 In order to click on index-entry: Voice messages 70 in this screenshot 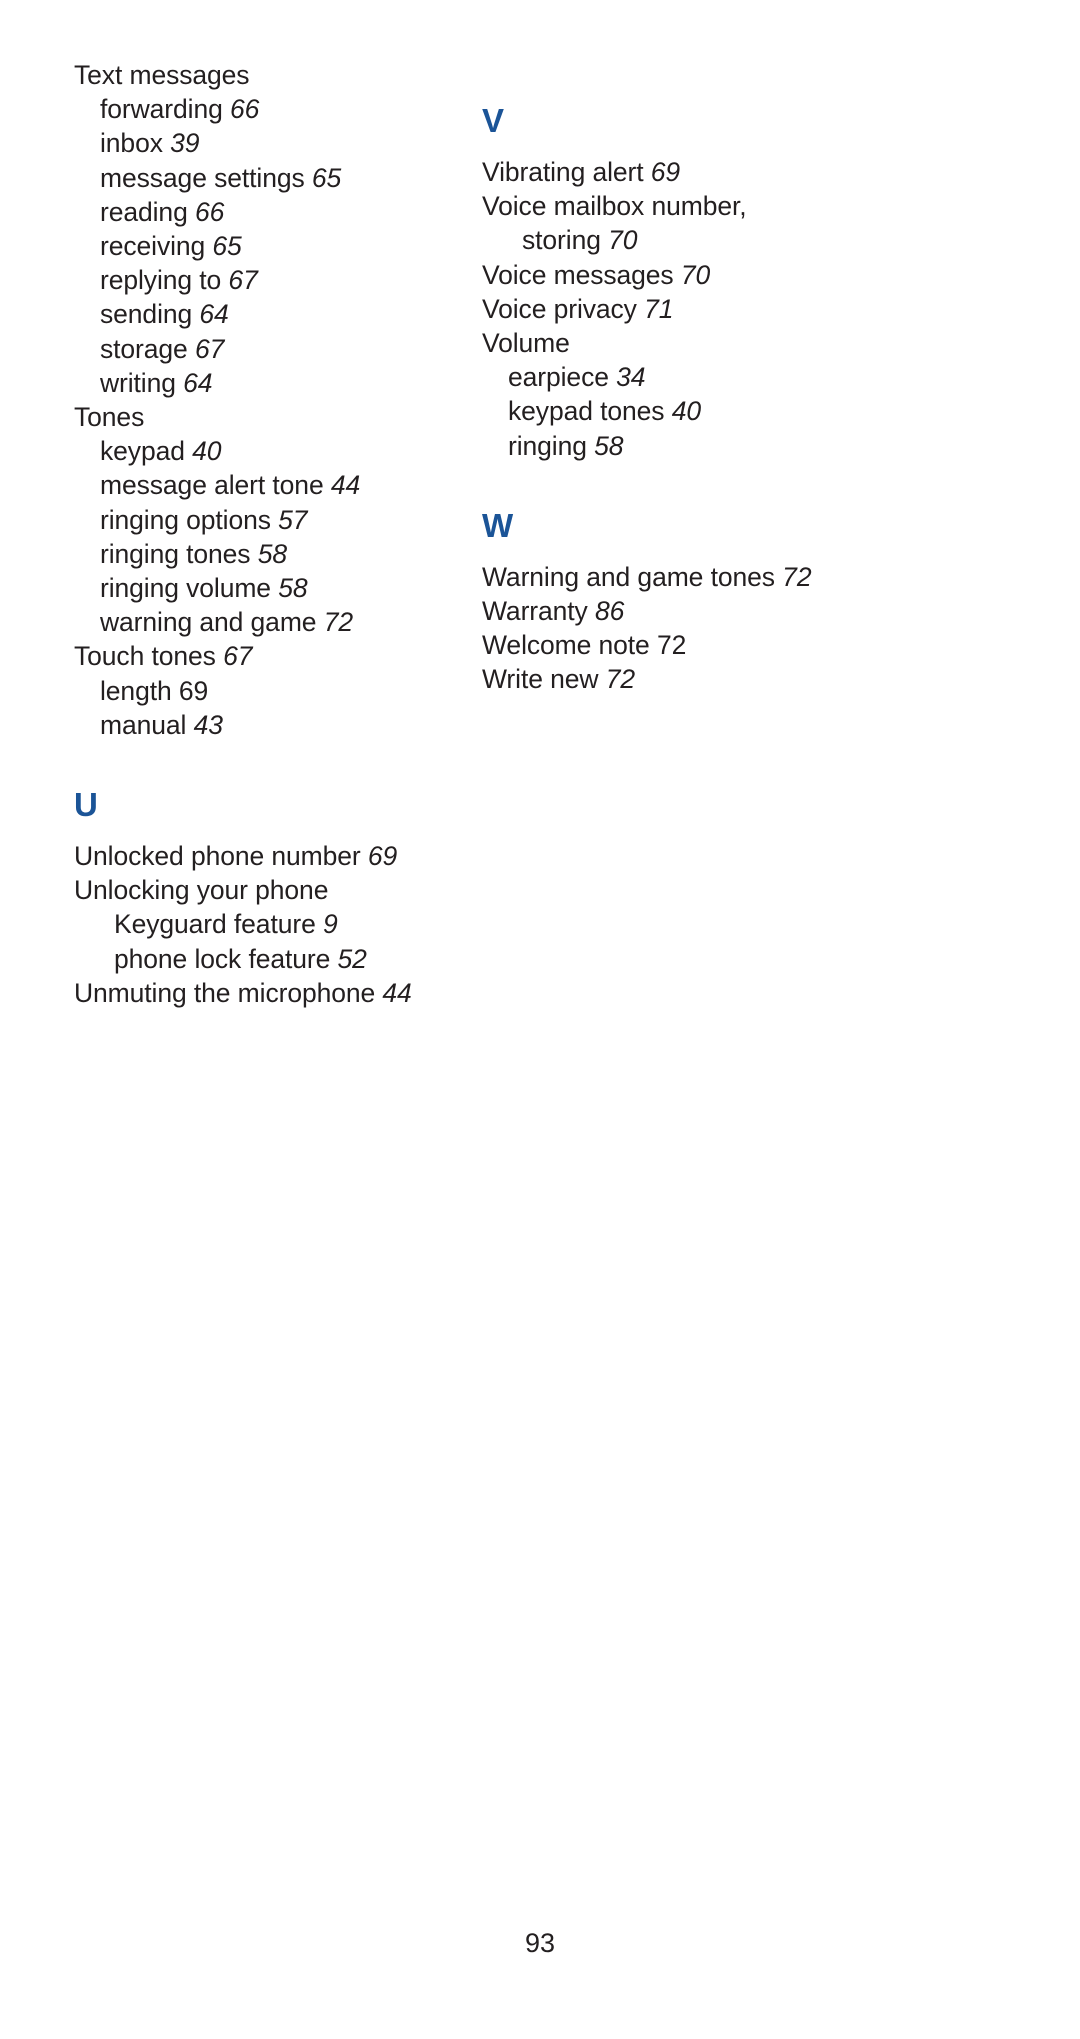, I will do `click(672, 275)`.